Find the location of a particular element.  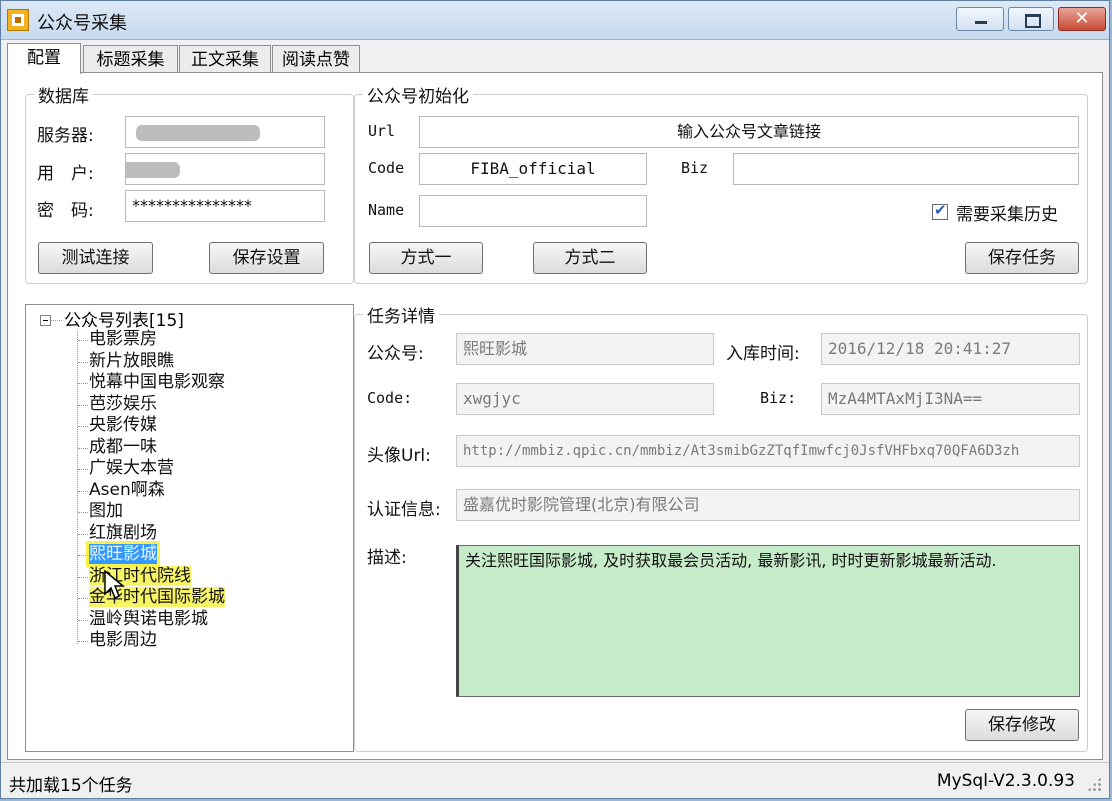

tree-item: 电影周边 is located at coordinates (123, 640).